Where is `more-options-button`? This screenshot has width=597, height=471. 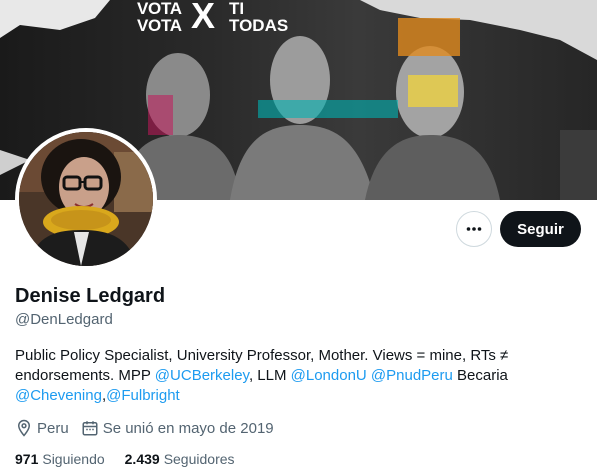
more-options-button is located at coordinates (474, 229).